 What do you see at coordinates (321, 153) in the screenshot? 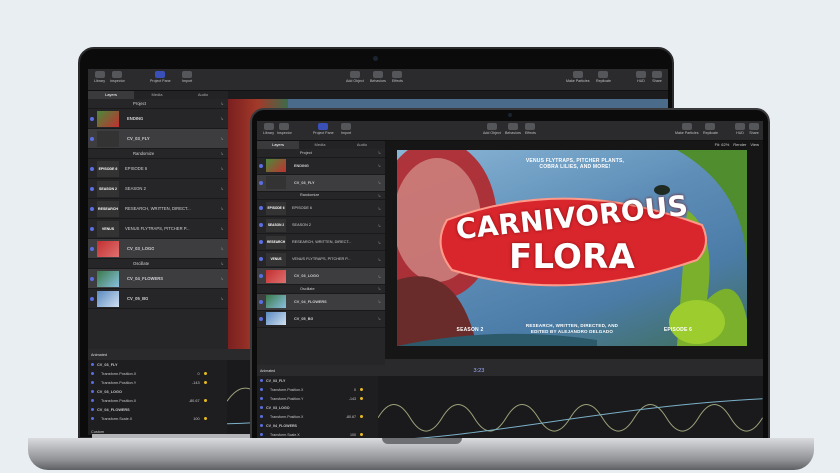
I see `layer-row: Project ↳` at bounding box center [321, 153].